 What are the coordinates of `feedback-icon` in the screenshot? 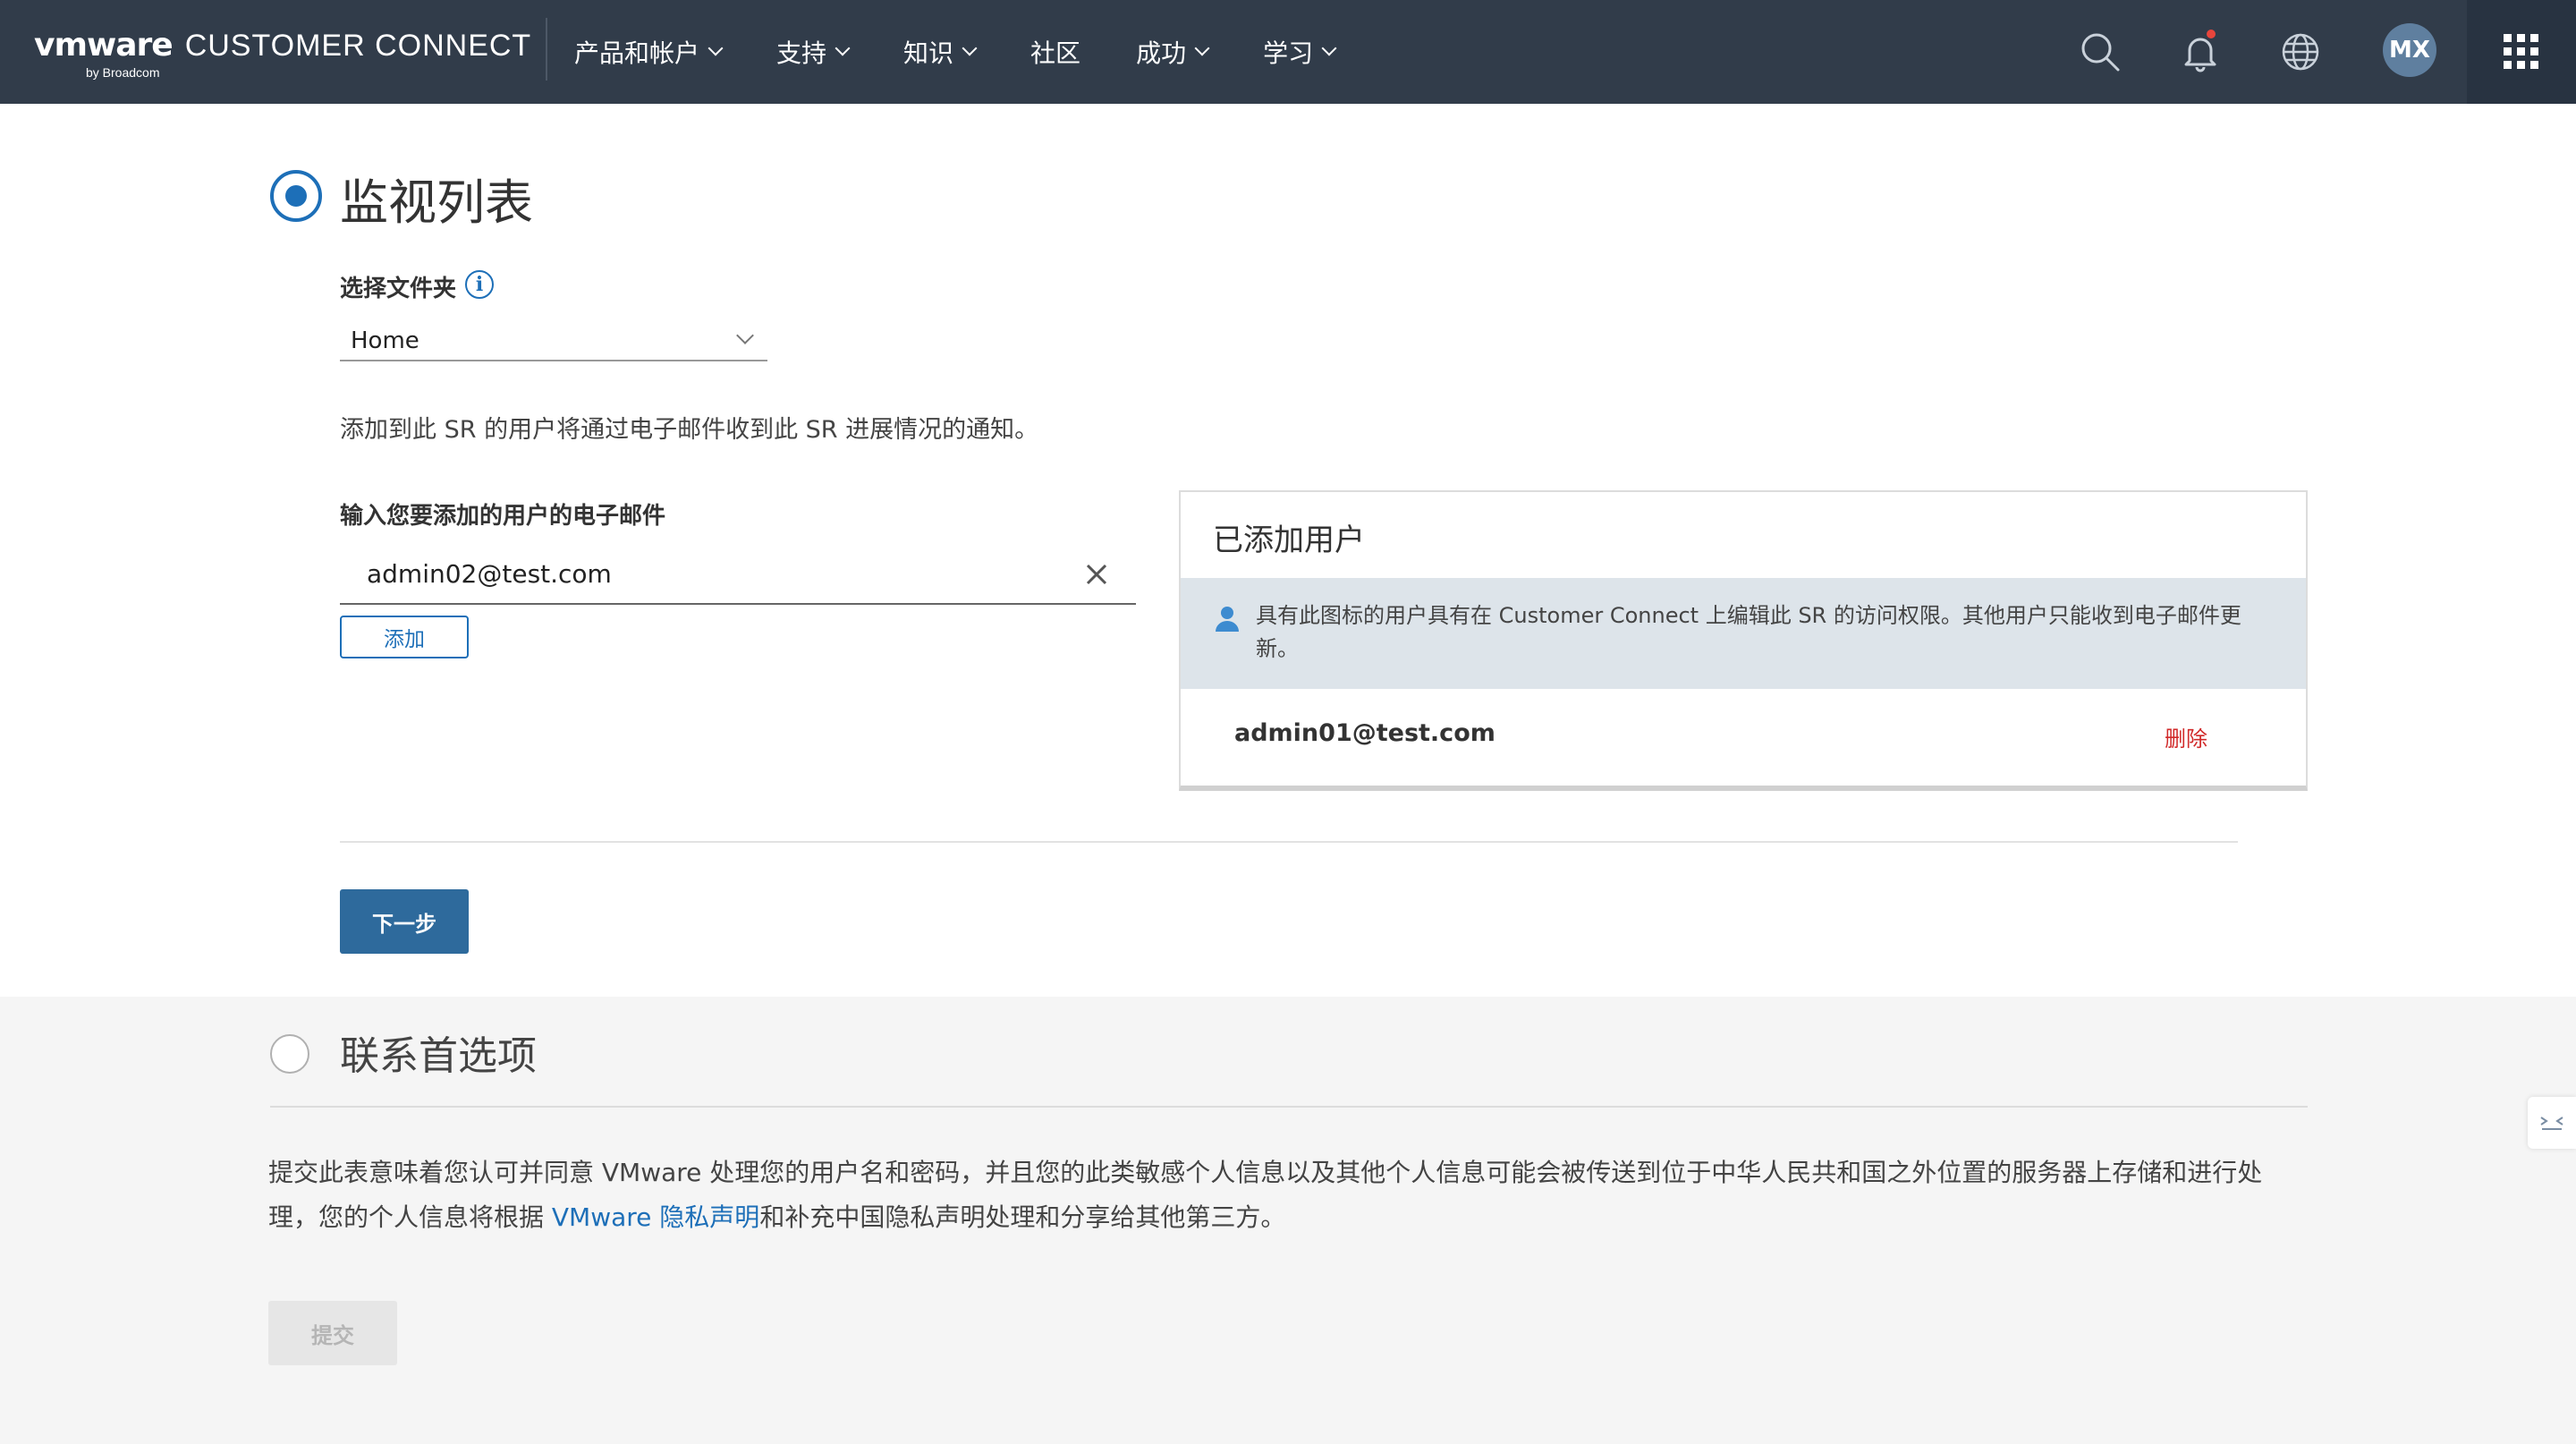 It's located at (2551, 1123).